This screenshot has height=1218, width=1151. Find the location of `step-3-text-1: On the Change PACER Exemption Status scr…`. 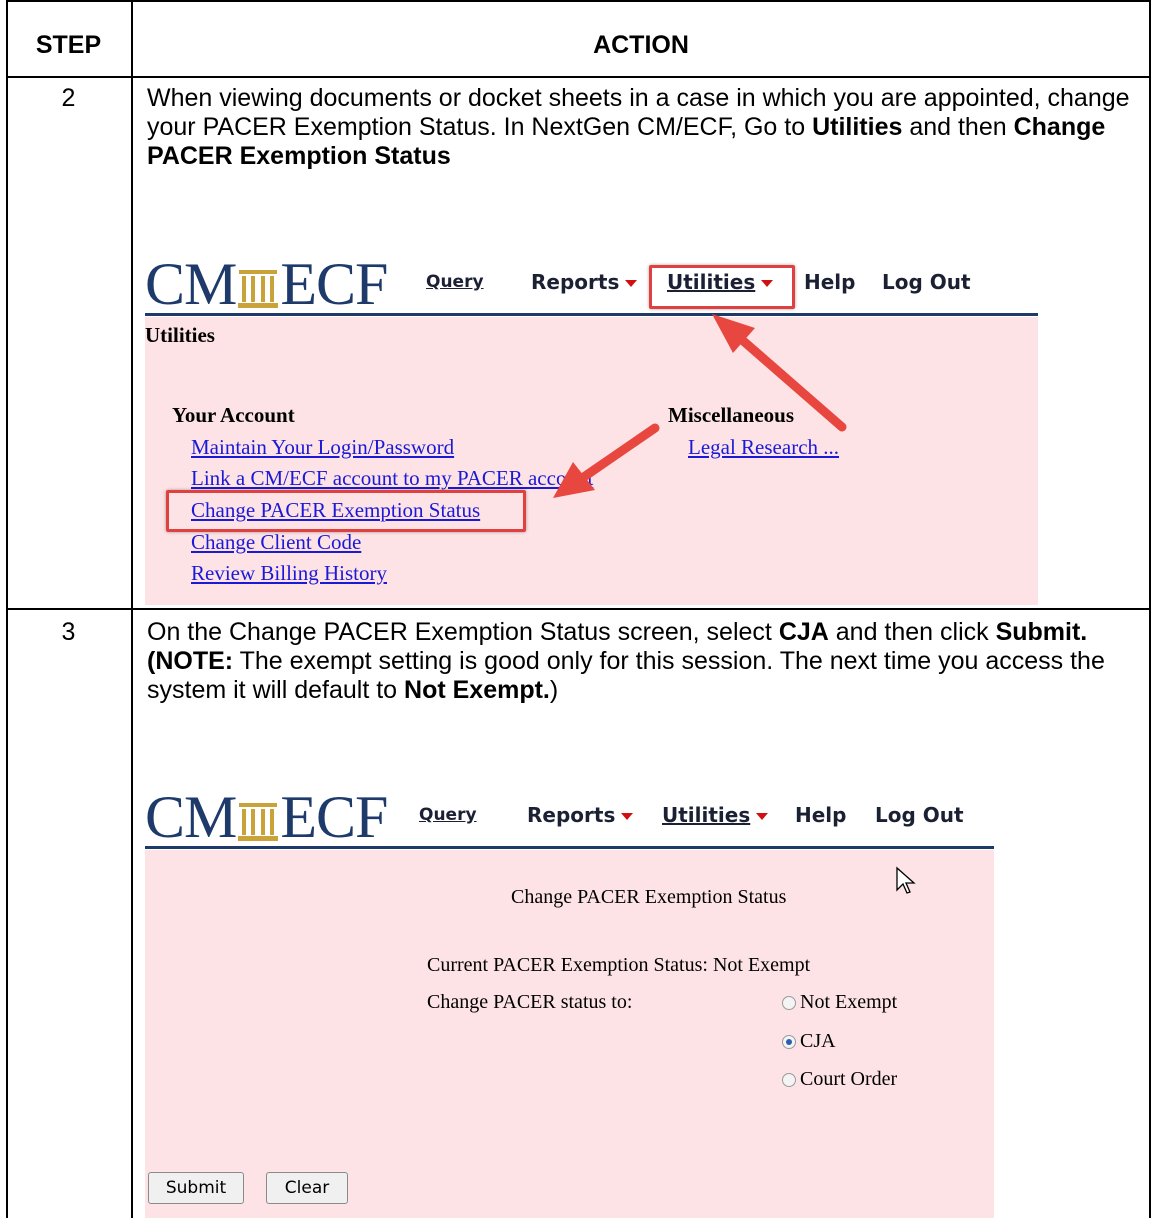

step-3-text-1: On the Change PACER Exemption Status scr… is located at coordinates (463, 632).